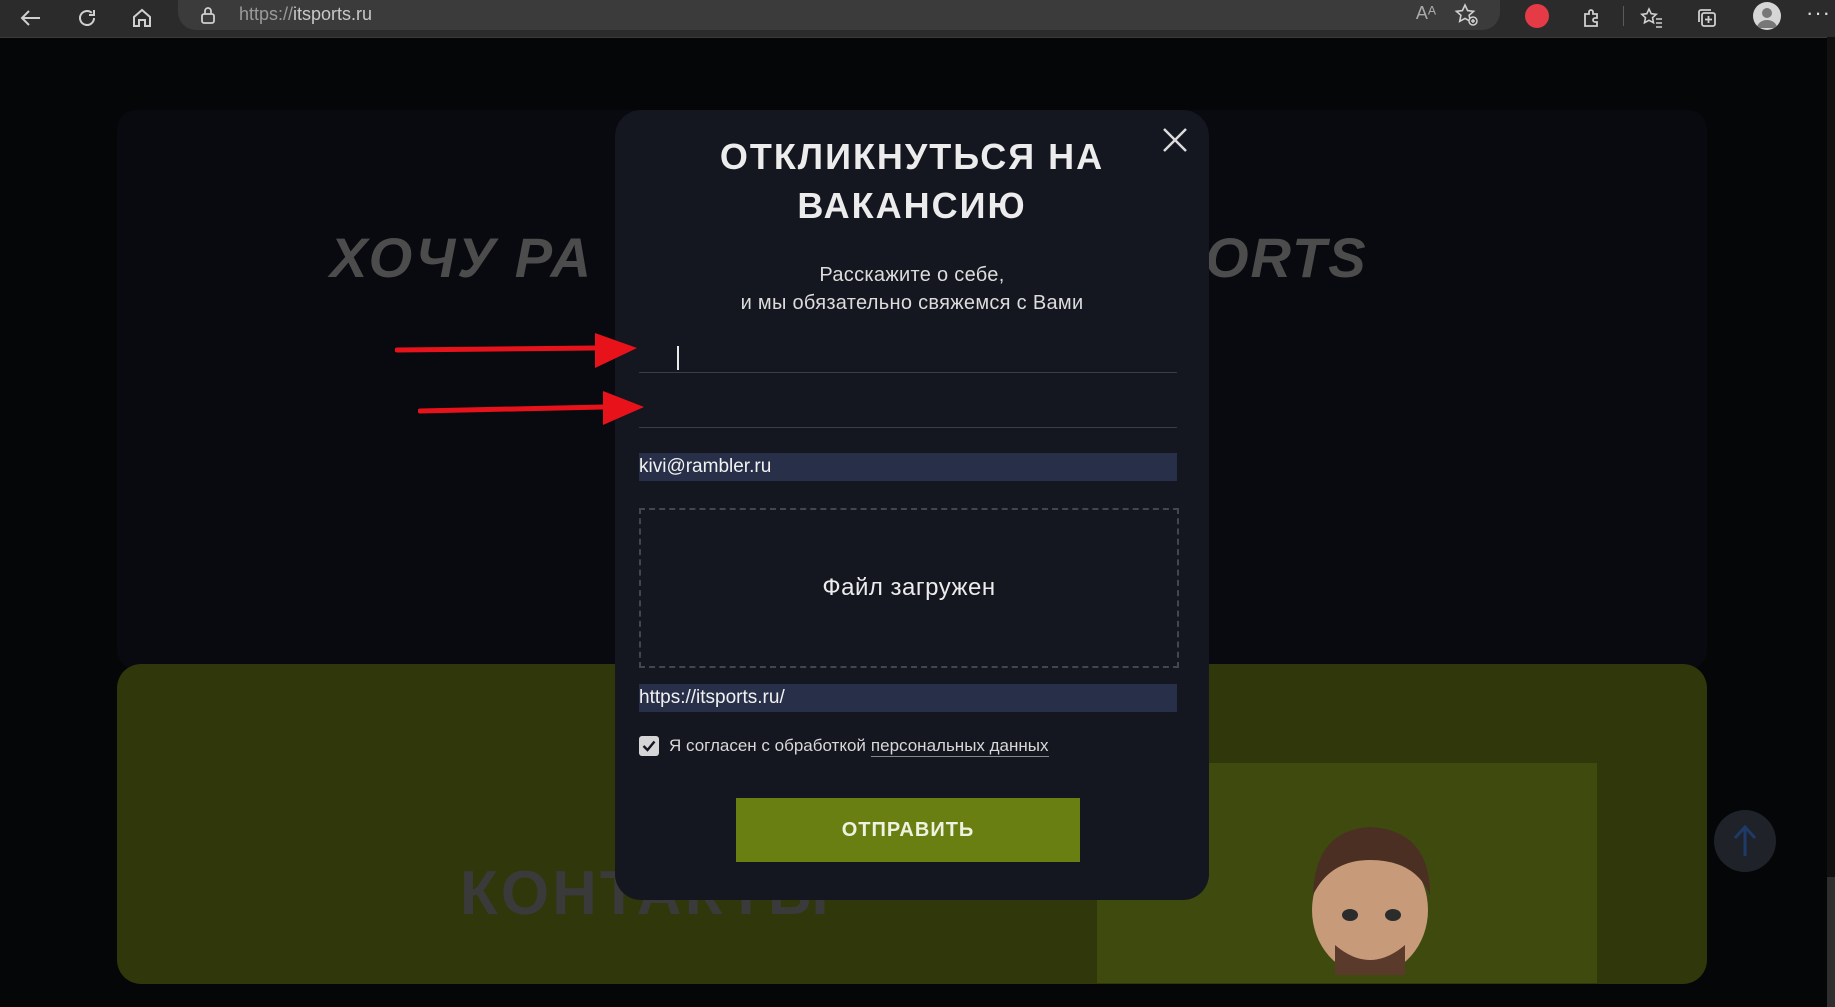 The width and height of the screenshot is (1835, 1007). What do you see at coordinates (31, 18) in the screenshot?
I see `back-icon` at bounding box center [31, 18].